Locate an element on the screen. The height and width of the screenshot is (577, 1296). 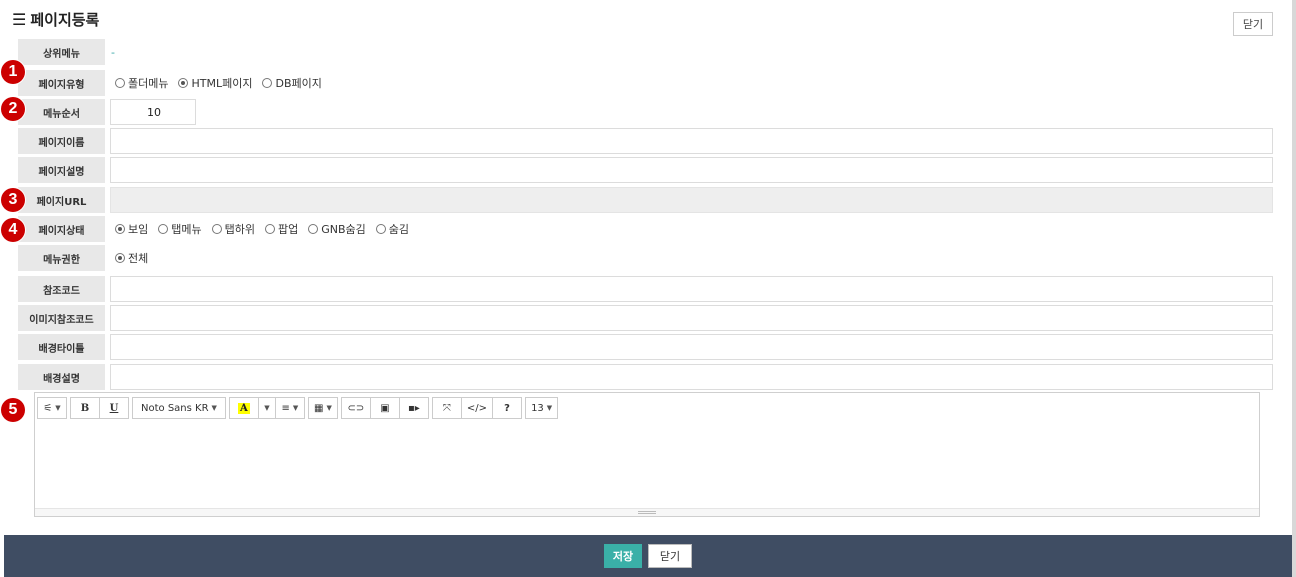
bg-desc-label: 배경설명 is located at coordinates (61, 377).